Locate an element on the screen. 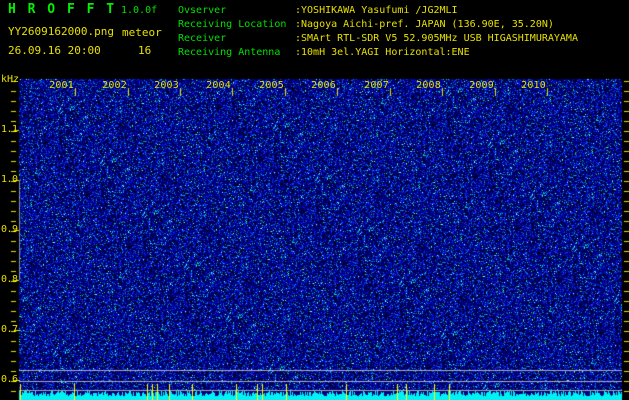 The height and width of the screenshot is (400, 629). time-tick-label: 2009 is located at coordinates (481, 85).